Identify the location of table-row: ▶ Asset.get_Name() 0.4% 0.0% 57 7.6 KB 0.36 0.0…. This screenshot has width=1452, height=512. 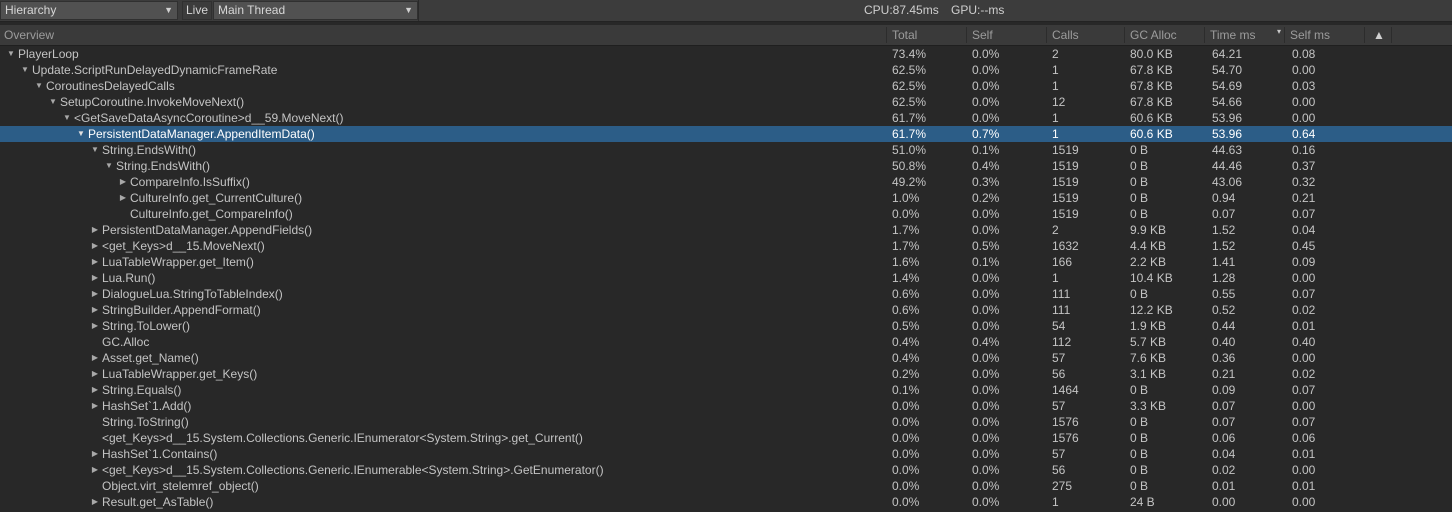
(726, 358).